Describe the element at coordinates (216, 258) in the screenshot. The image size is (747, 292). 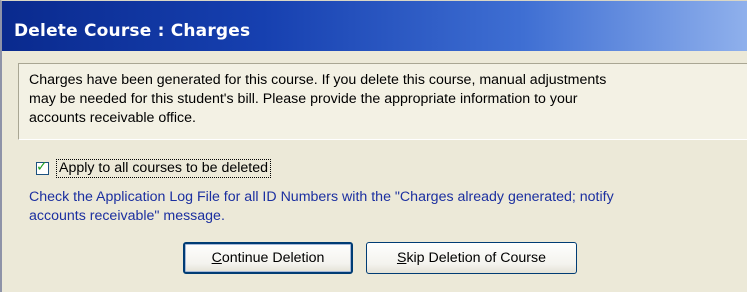
I see `continue-mnemonic: C` at that location.